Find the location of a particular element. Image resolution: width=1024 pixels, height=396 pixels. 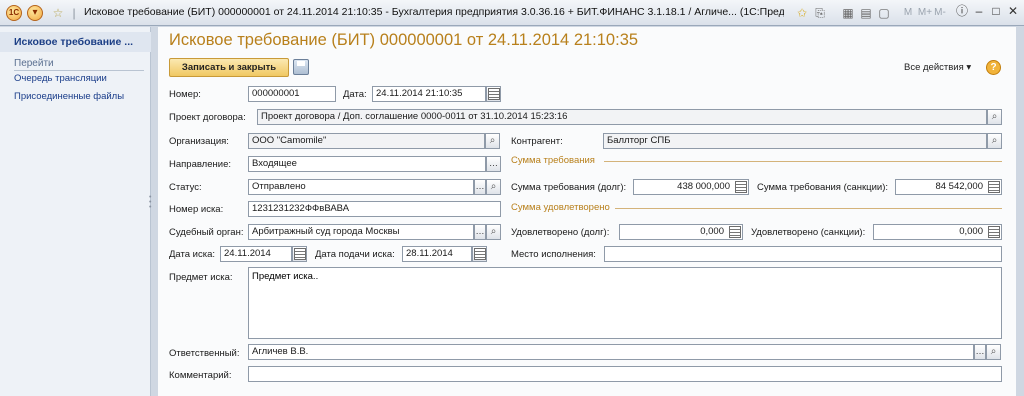

claim-date-field: 24.11.2014 is located at coordinates (256, 254).